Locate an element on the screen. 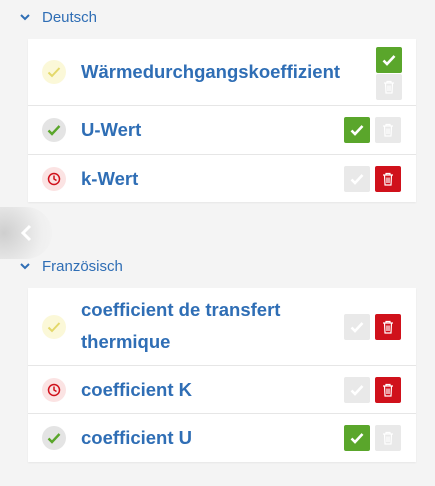 The image size is (435, 486). section-title: Französisch is located at coordinates (82, 266).